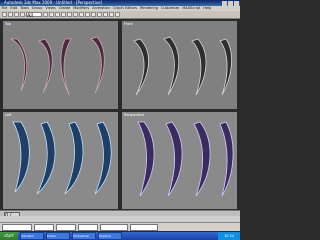 The width and height of the screenshot is (320, 240). I want to click on selection-filter-dropdown: All, so click(34, 15).